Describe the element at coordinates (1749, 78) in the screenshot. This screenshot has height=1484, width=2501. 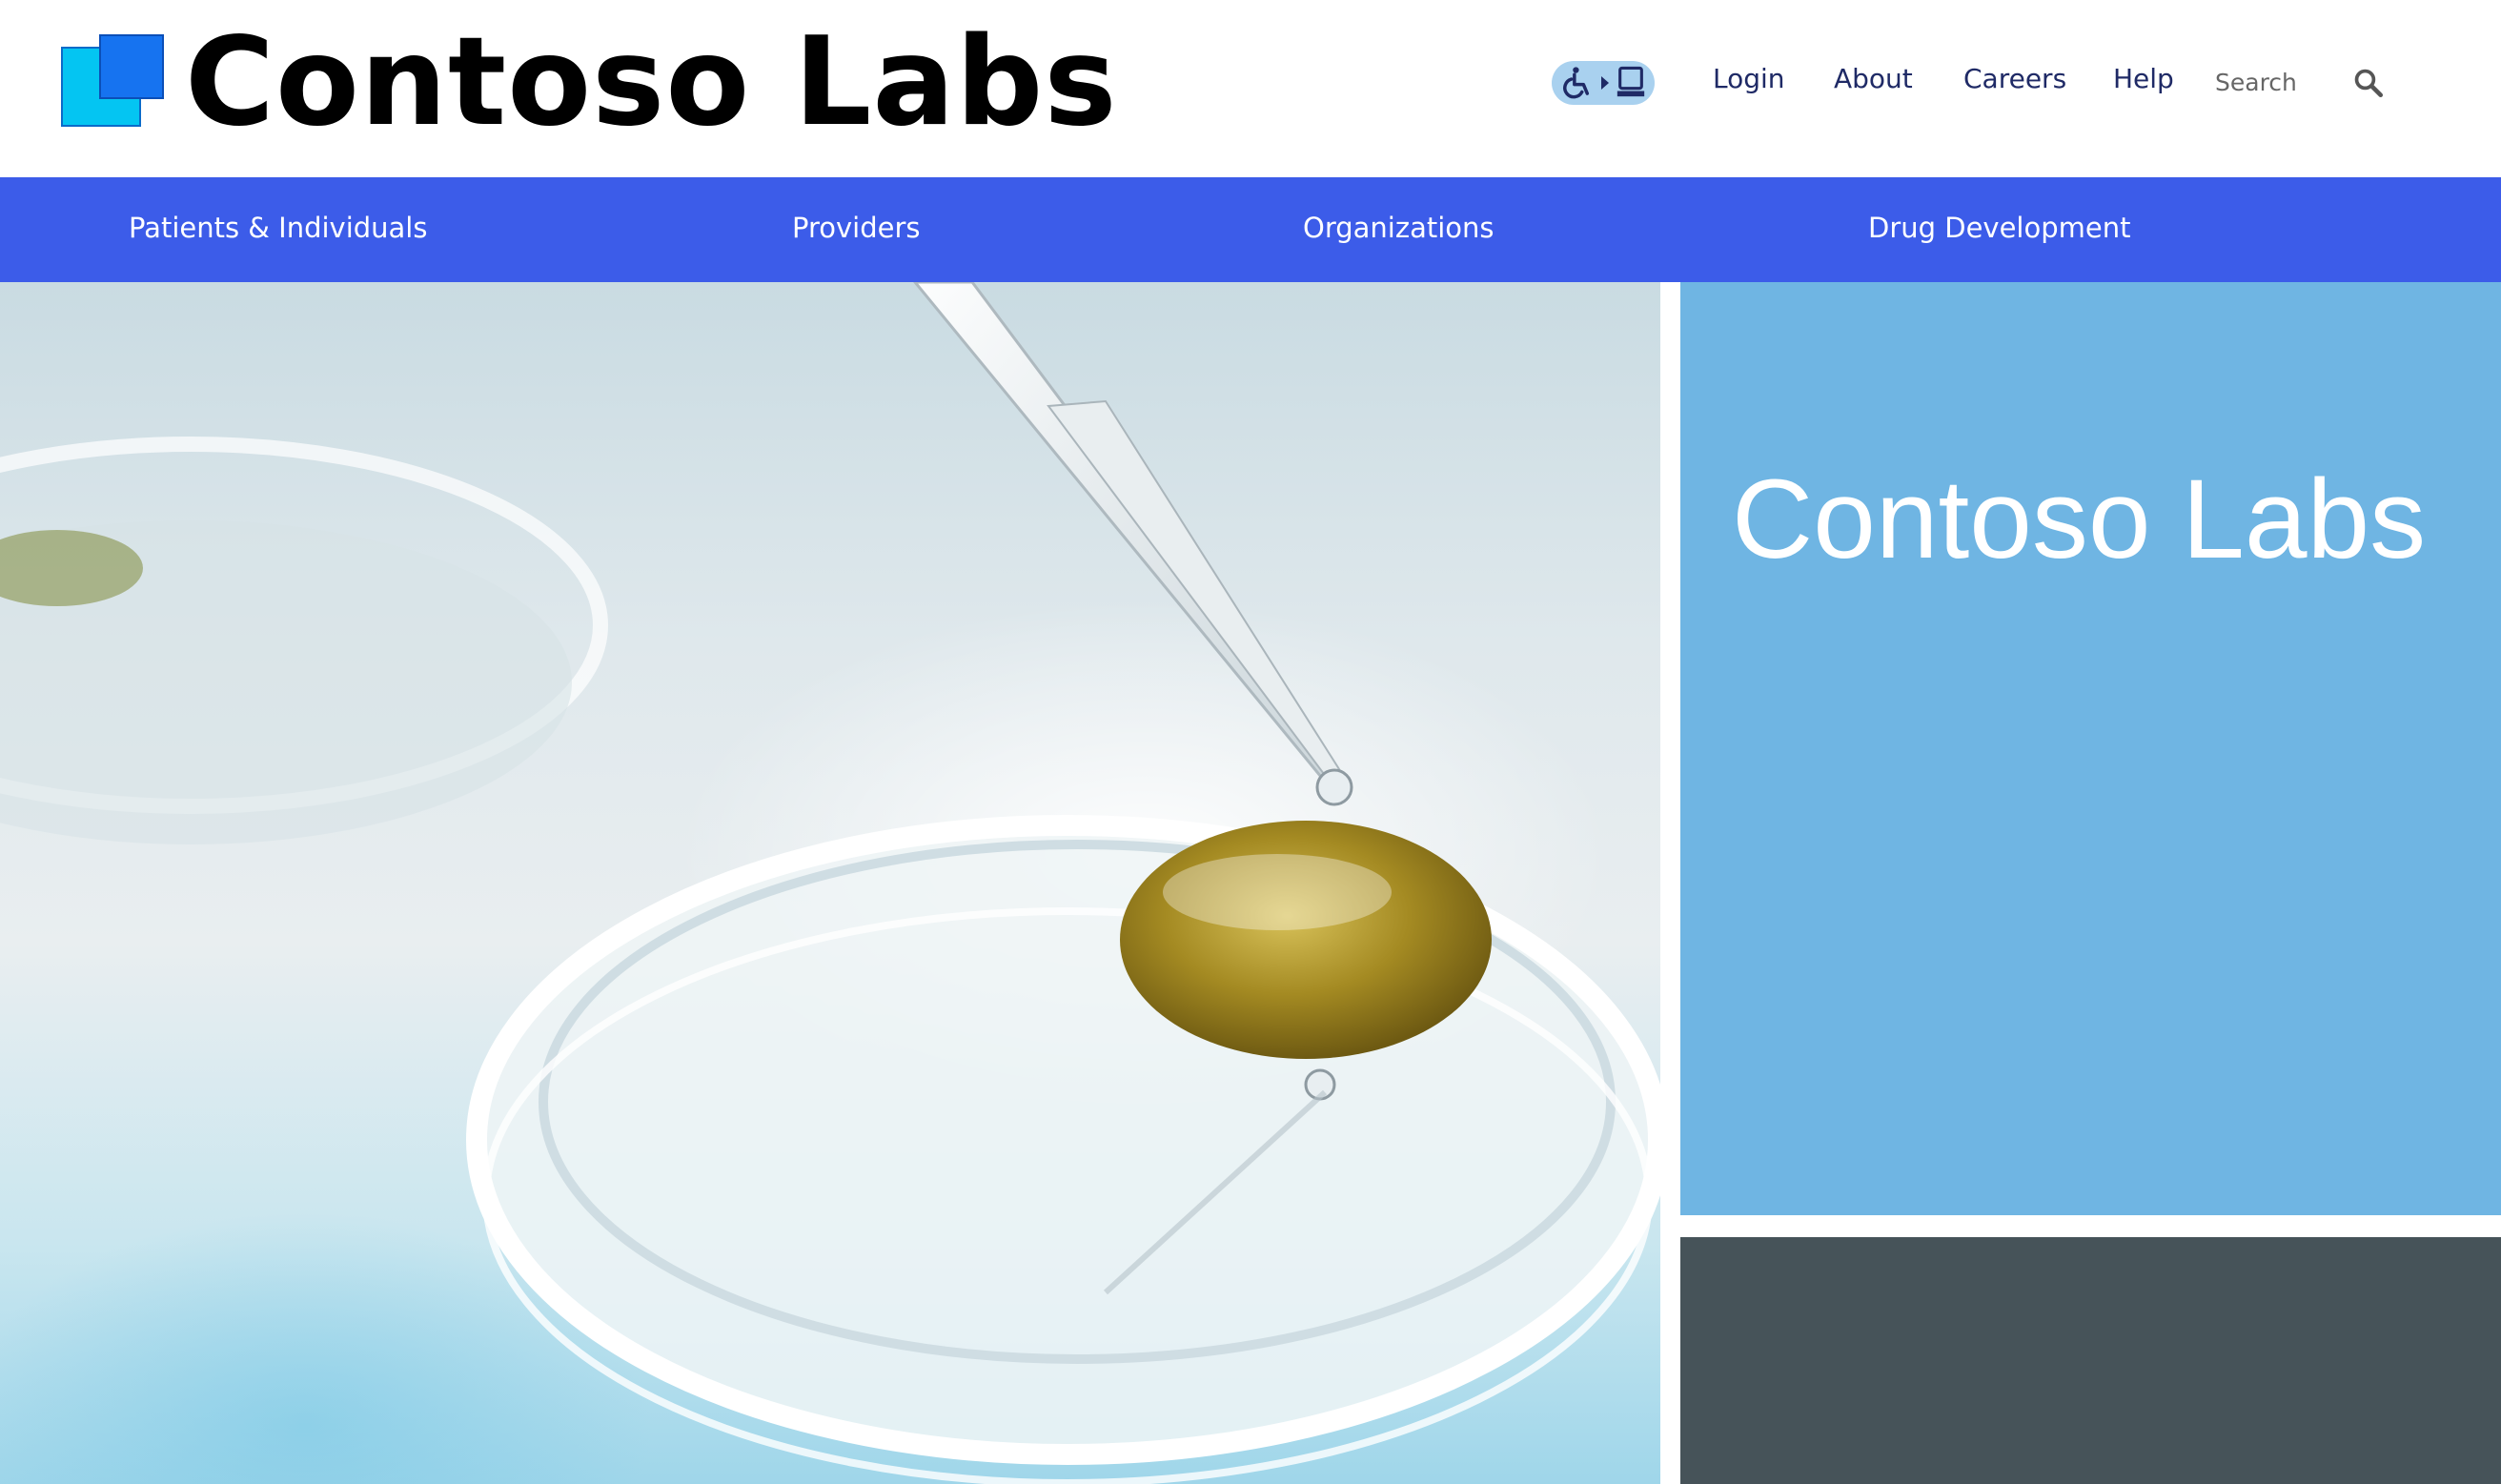
I see `login-link: Login` at that location.